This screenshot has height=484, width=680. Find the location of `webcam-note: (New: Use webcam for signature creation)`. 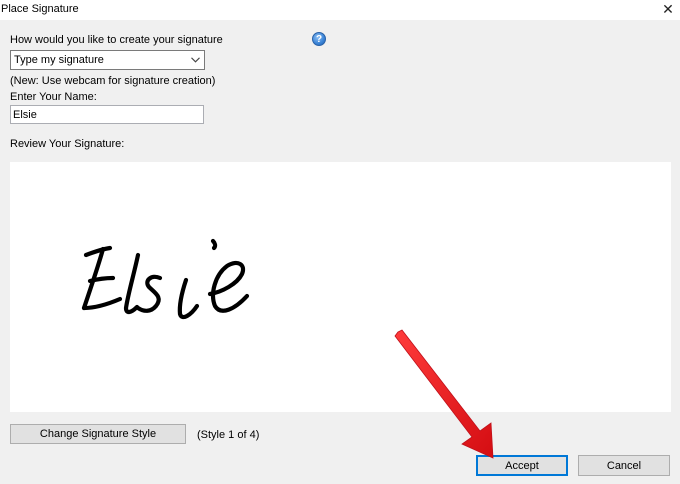

webcam-note: (New: Use webcam for signature creation) is located at coordinates (113, 81).